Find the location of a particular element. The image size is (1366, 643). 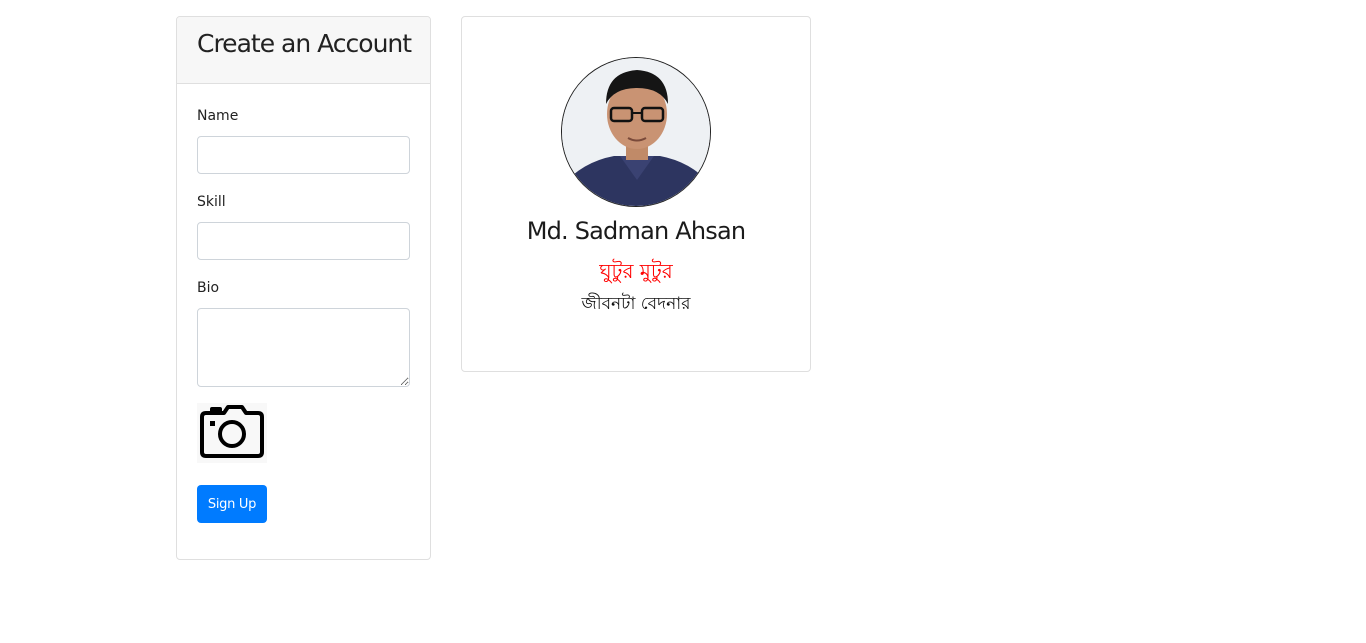

profile-name: Md. Sadman Ahsan is located at coordinates (636, 231).